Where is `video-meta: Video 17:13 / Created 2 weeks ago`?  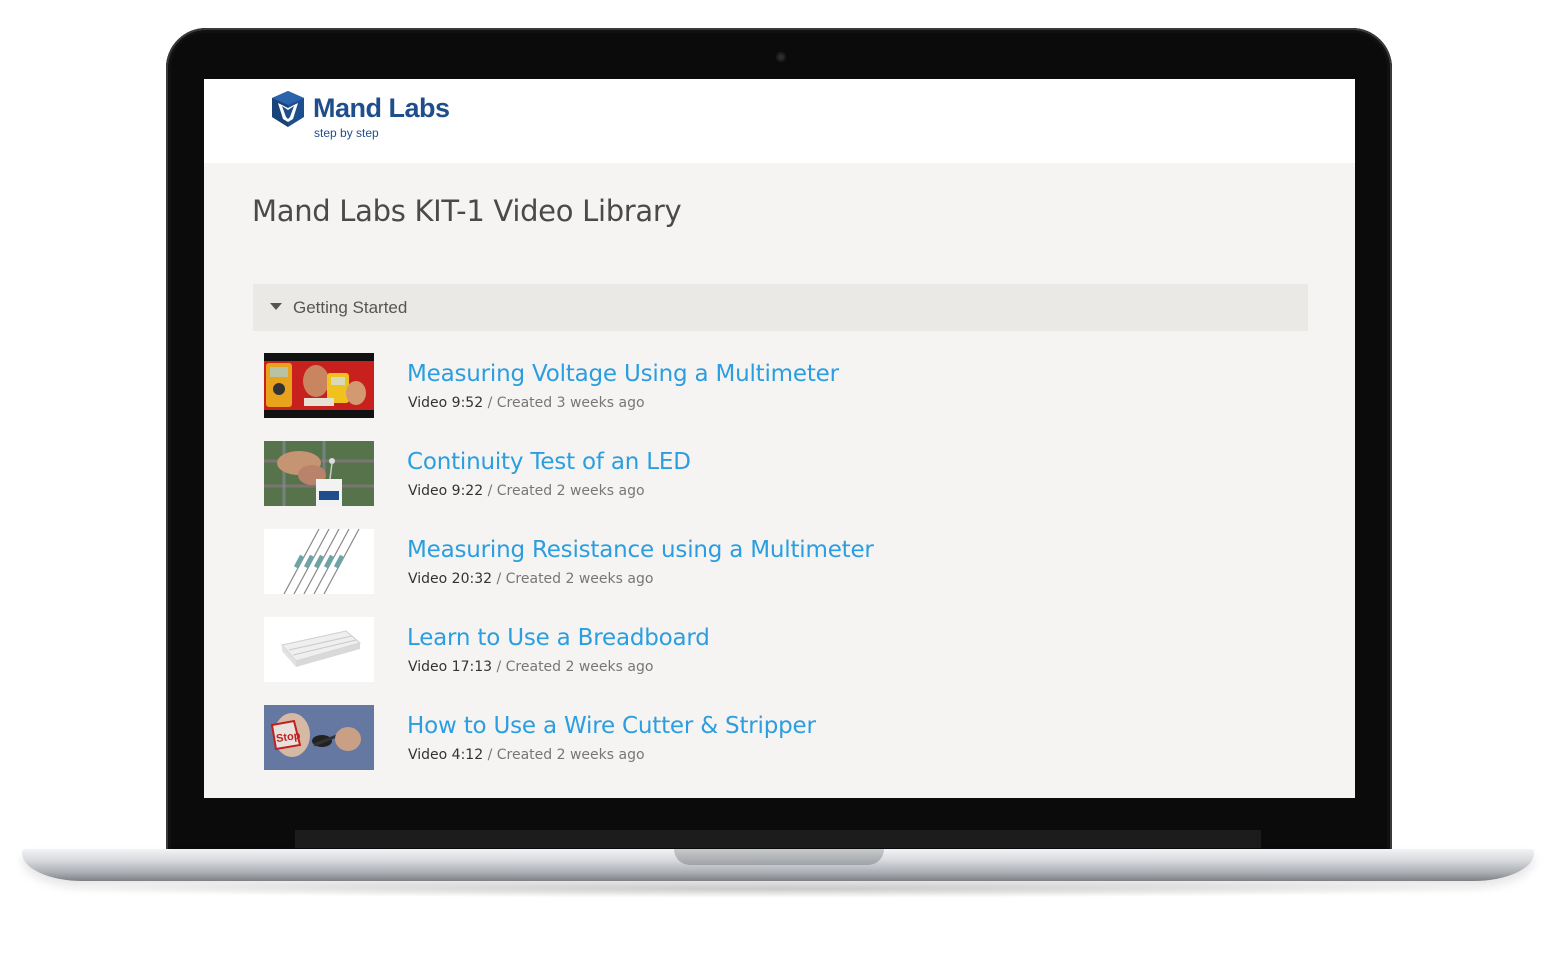
video-meta: Video 17:13 / Created 2 weeks ago is located at coordinates (530, 667).